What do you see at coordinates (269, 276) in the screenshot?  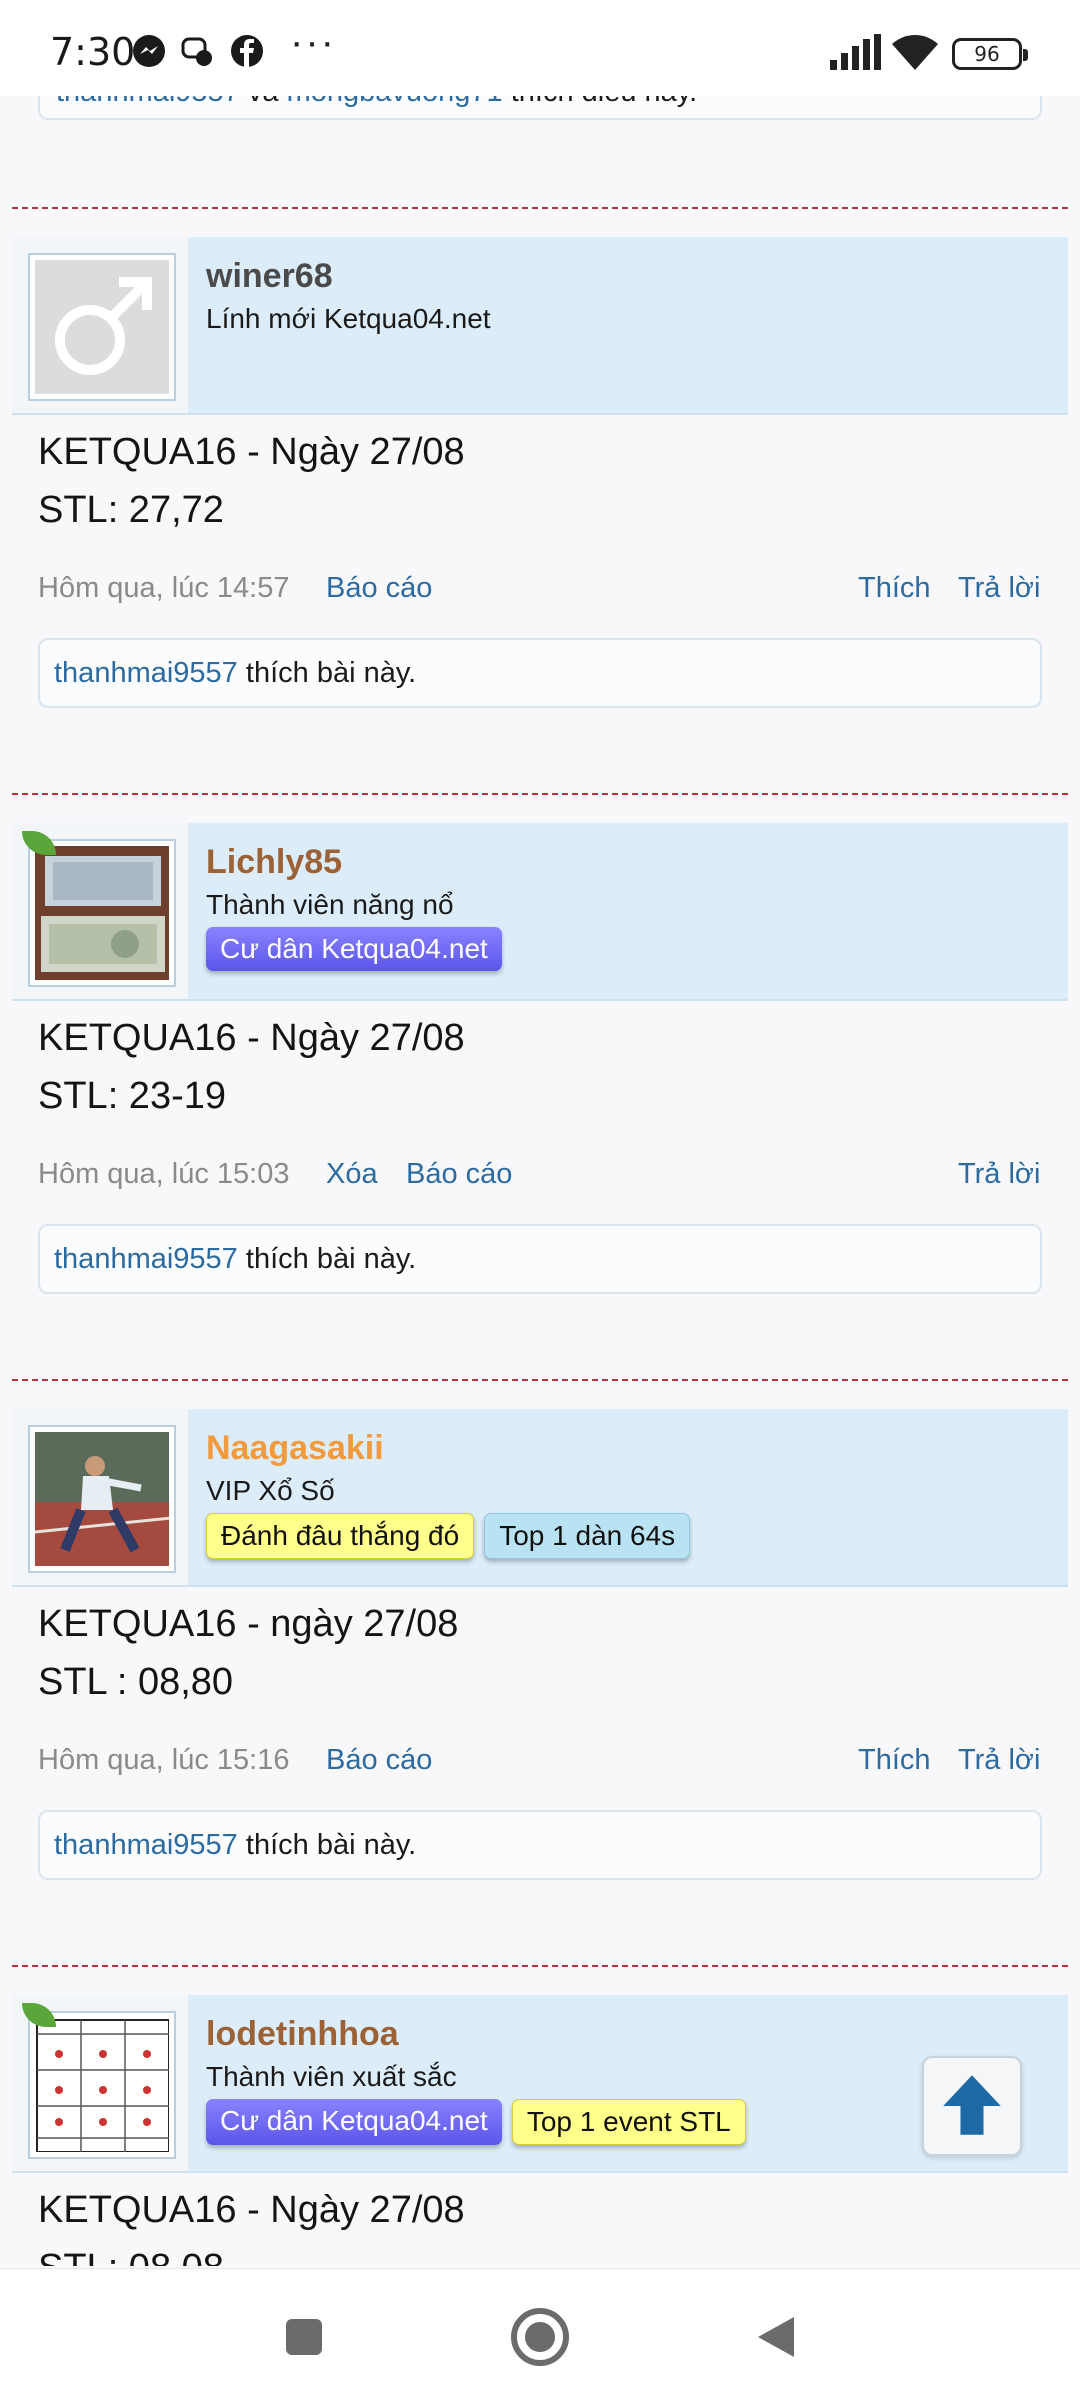 I see `username: winer68` at bounding box center [269, 276].